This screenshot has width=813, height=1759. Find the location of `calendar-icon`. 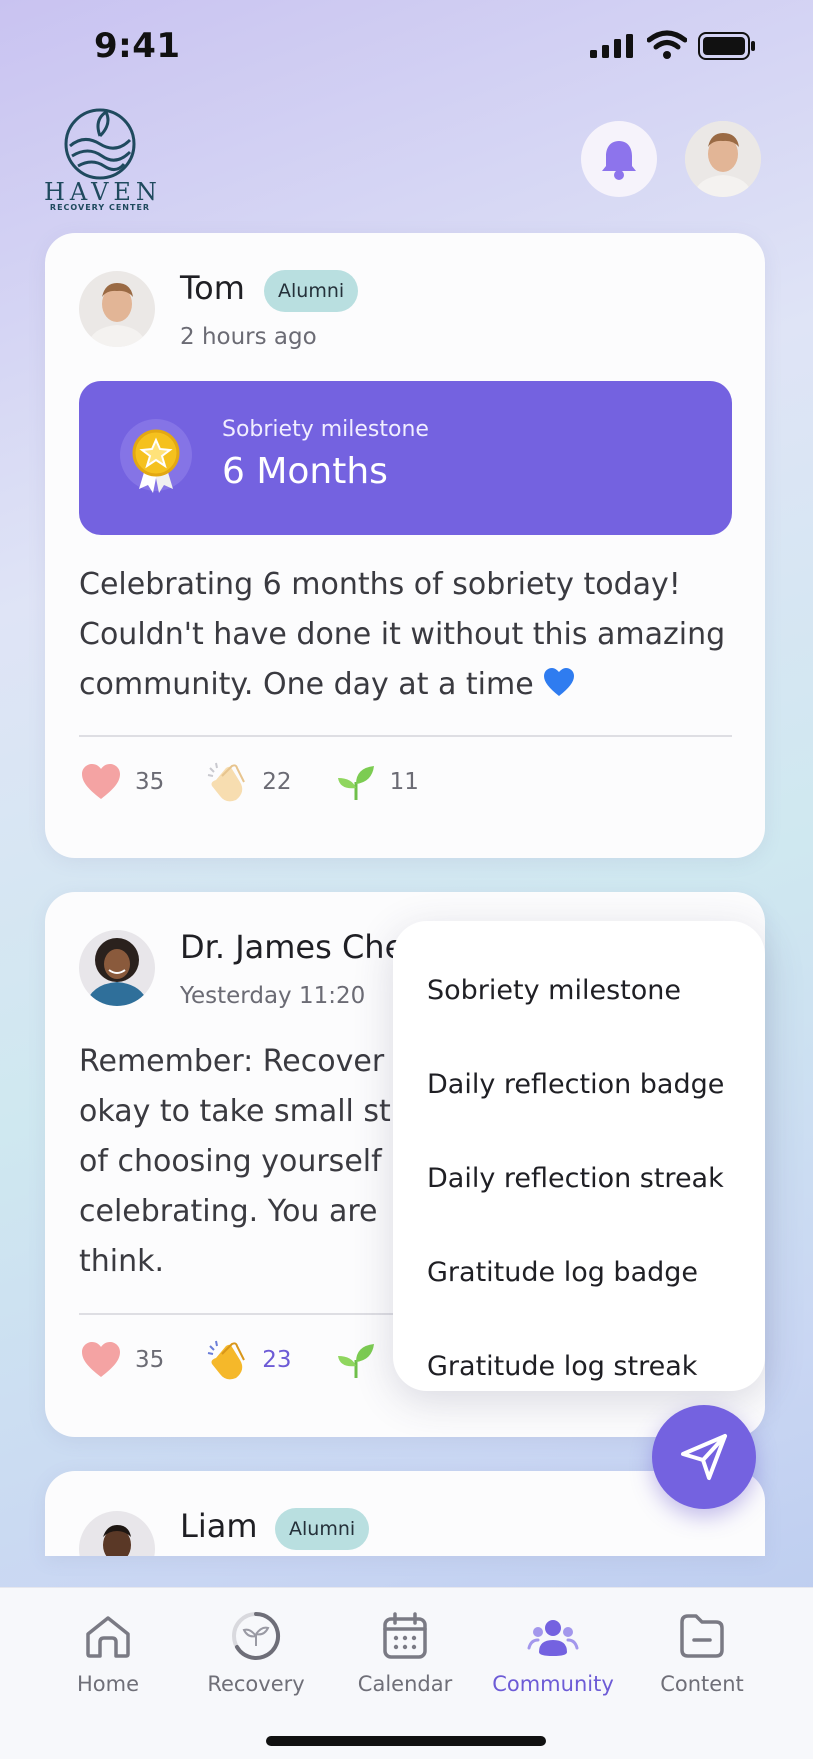

calendar-icon is located at coordinates (405, 1635).